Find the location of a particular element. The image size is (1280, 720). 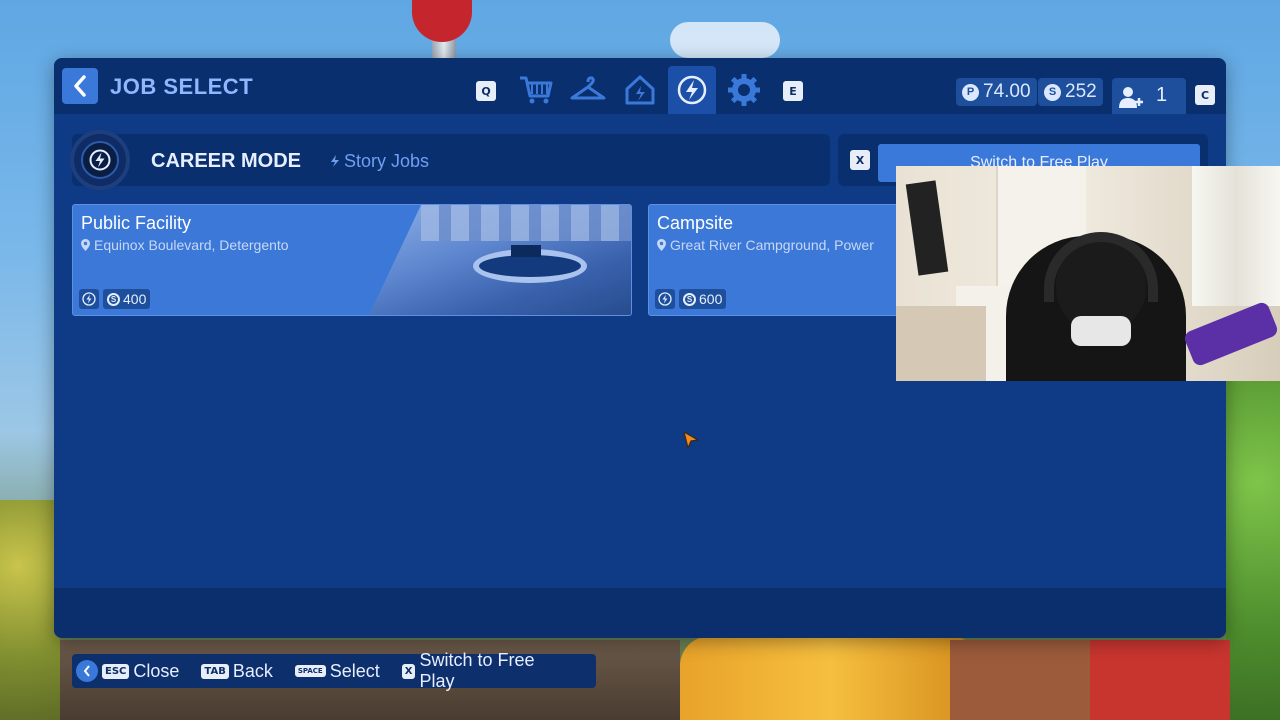

career-mode-title: CAREER MODE is located at coordinates (226, 161).